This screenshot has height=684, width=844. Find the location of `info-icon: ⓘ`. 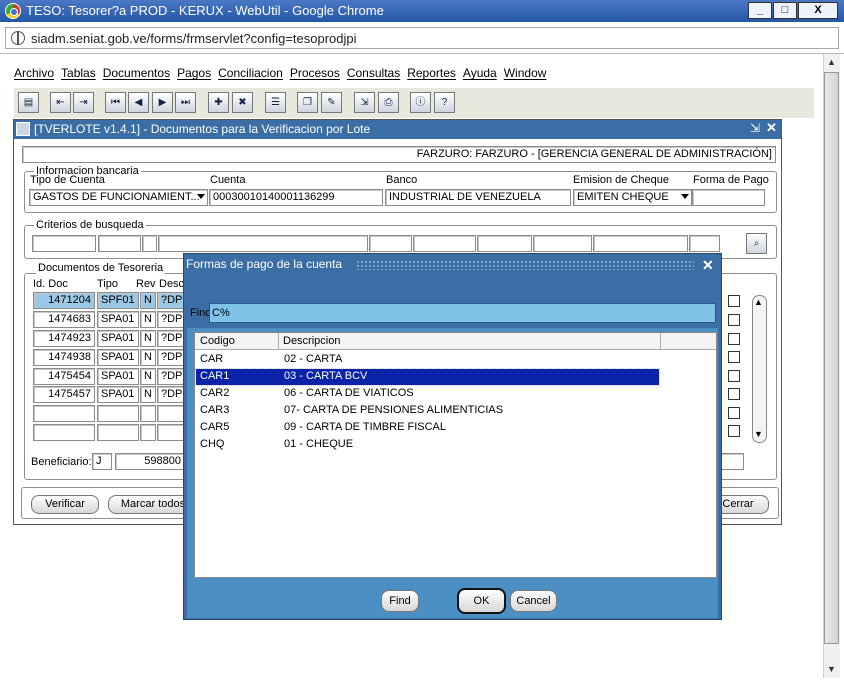

info-icon: ⓘ is located at coordinates (420, 102).